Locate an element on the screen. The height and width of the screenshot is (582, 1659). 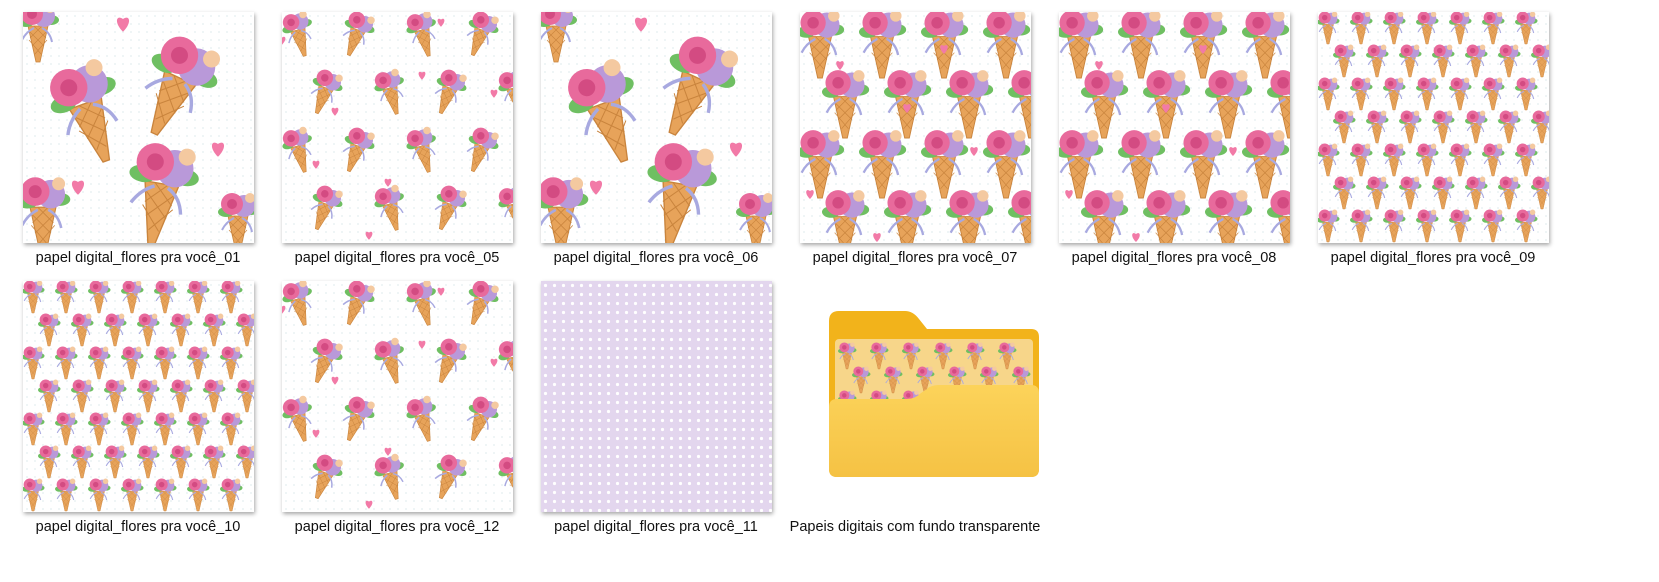
file-item: papel digital_flores pra você_05 is located at coordinates (397, 147).